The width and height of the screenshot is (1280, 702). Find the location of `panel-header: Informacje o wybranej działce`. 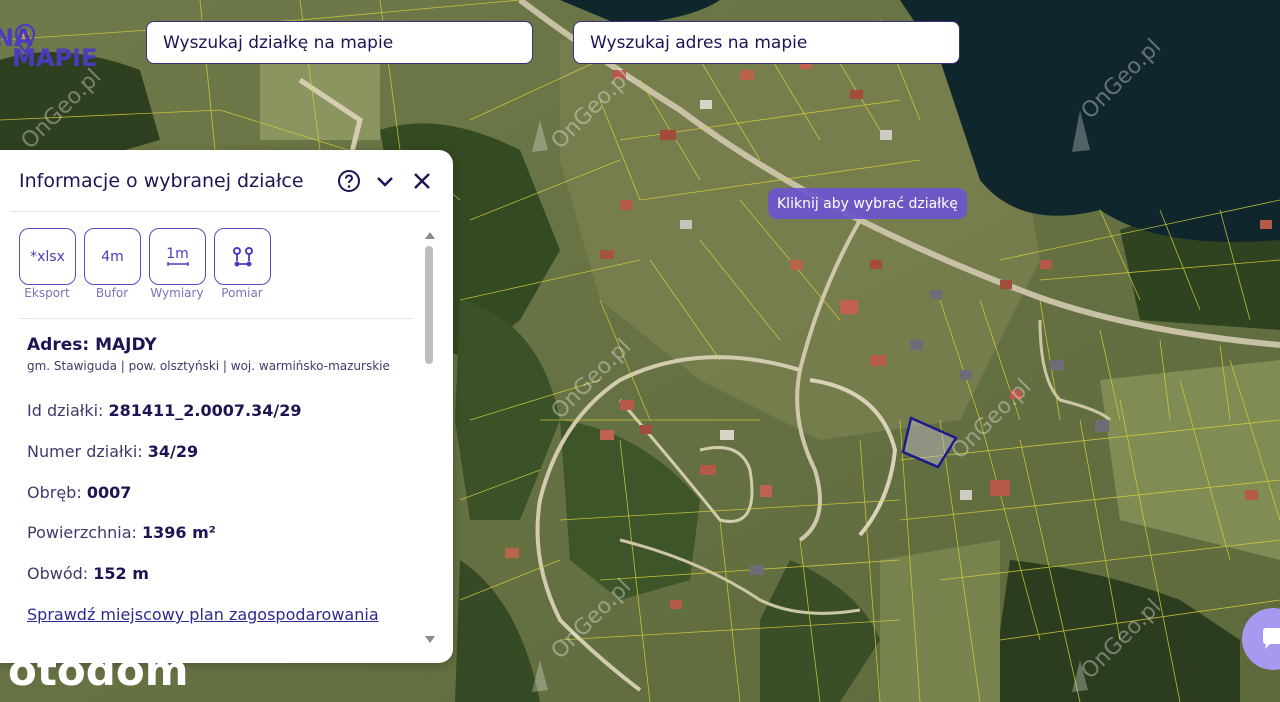

panel-header: Informacje o wybranej działce is located at coordinates (226, 181).